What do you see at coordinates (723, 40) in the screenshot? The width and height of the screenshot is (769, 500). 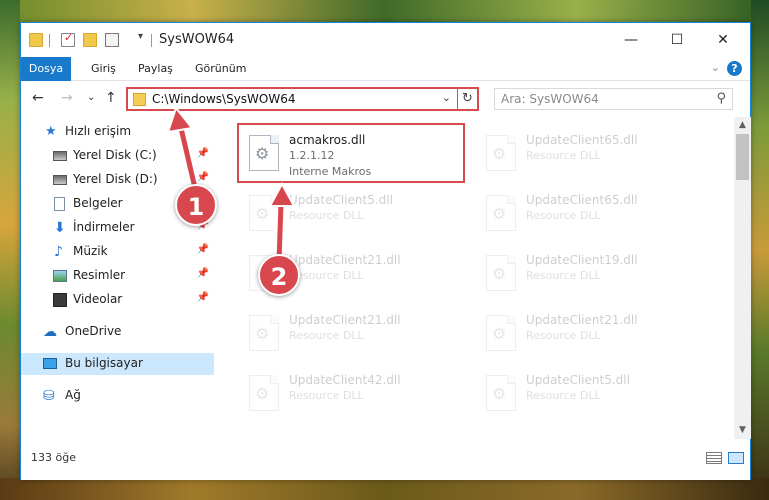 I see `close-button: ✕` at bounding box center [723, 40].